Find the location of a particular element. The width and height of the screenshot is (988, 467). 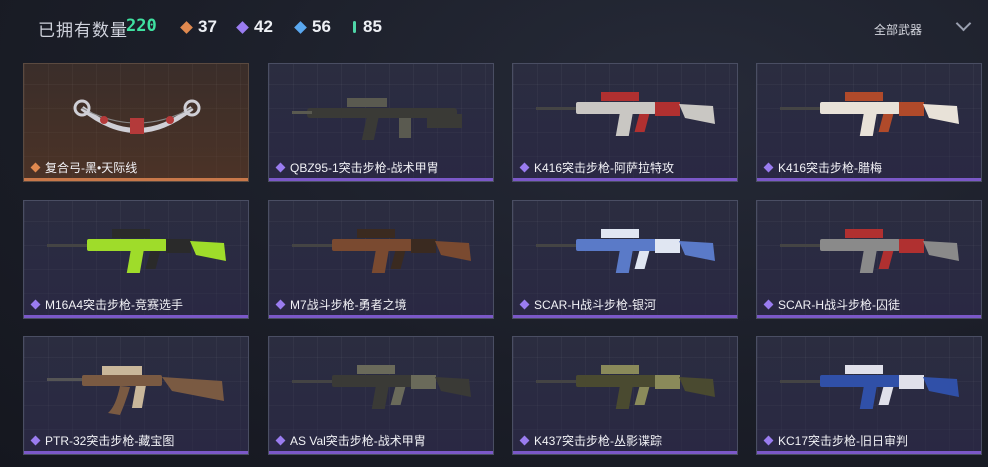

owned-count-label: 已拥有数量 is located at coordinates (83, 30).